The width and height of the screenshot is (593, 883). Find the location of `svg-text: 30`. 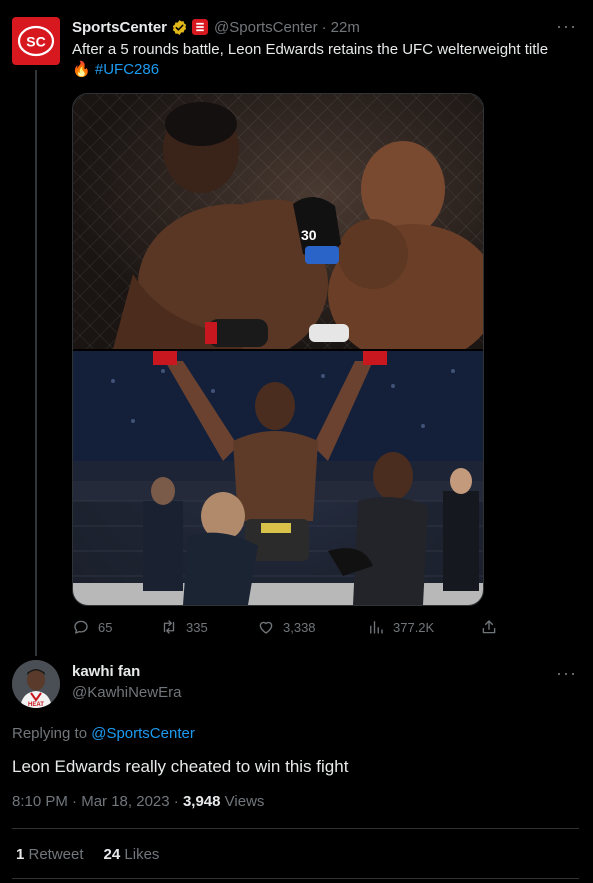

svg-text: 30 is located at coordinates (309, 235).